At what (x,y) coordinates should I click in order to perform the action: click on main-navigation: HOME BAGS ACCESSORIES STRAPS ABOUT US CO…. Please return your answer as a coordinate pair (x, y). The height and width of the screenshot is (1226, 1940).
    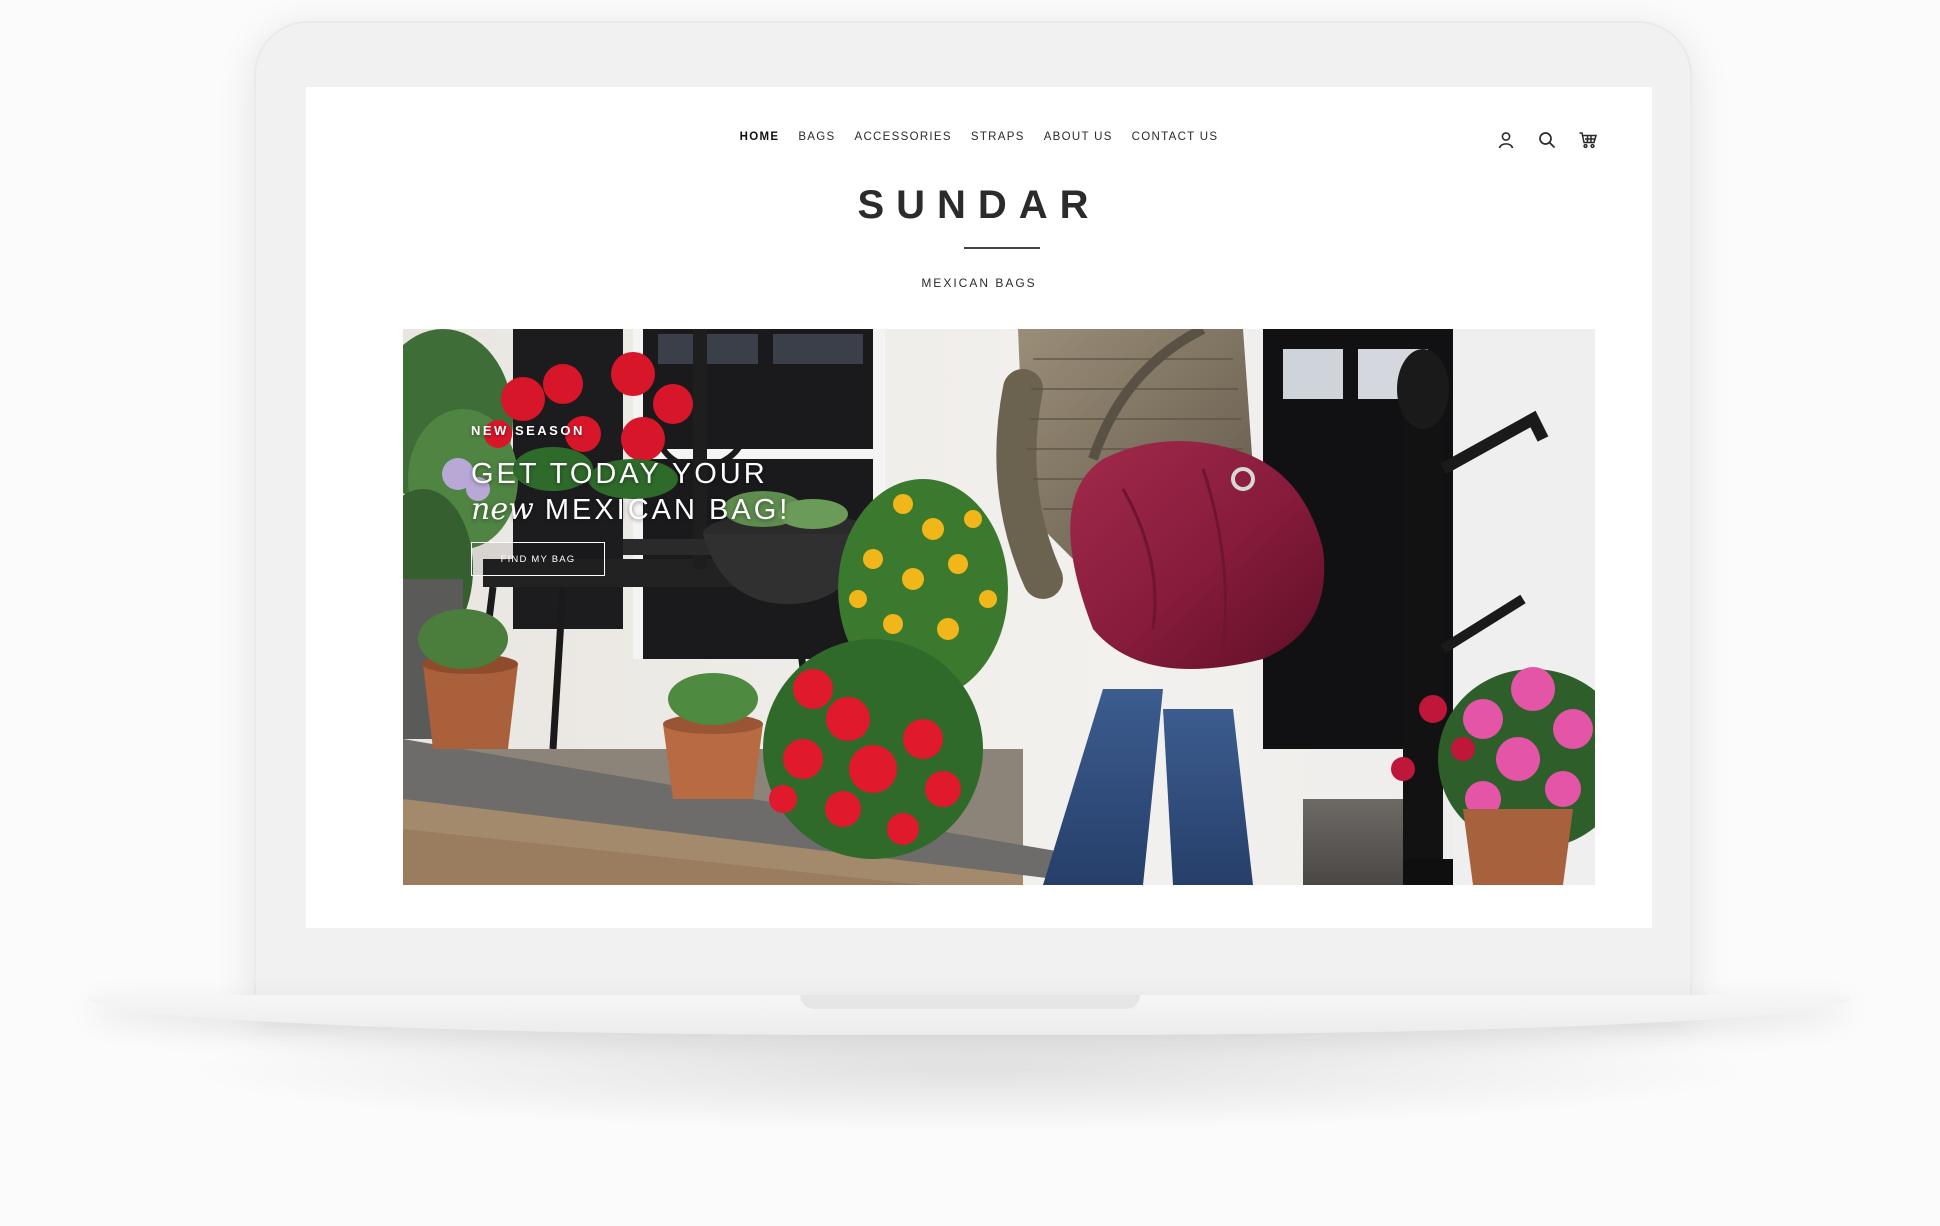
    Looking at the image, I should click on (979, 137).